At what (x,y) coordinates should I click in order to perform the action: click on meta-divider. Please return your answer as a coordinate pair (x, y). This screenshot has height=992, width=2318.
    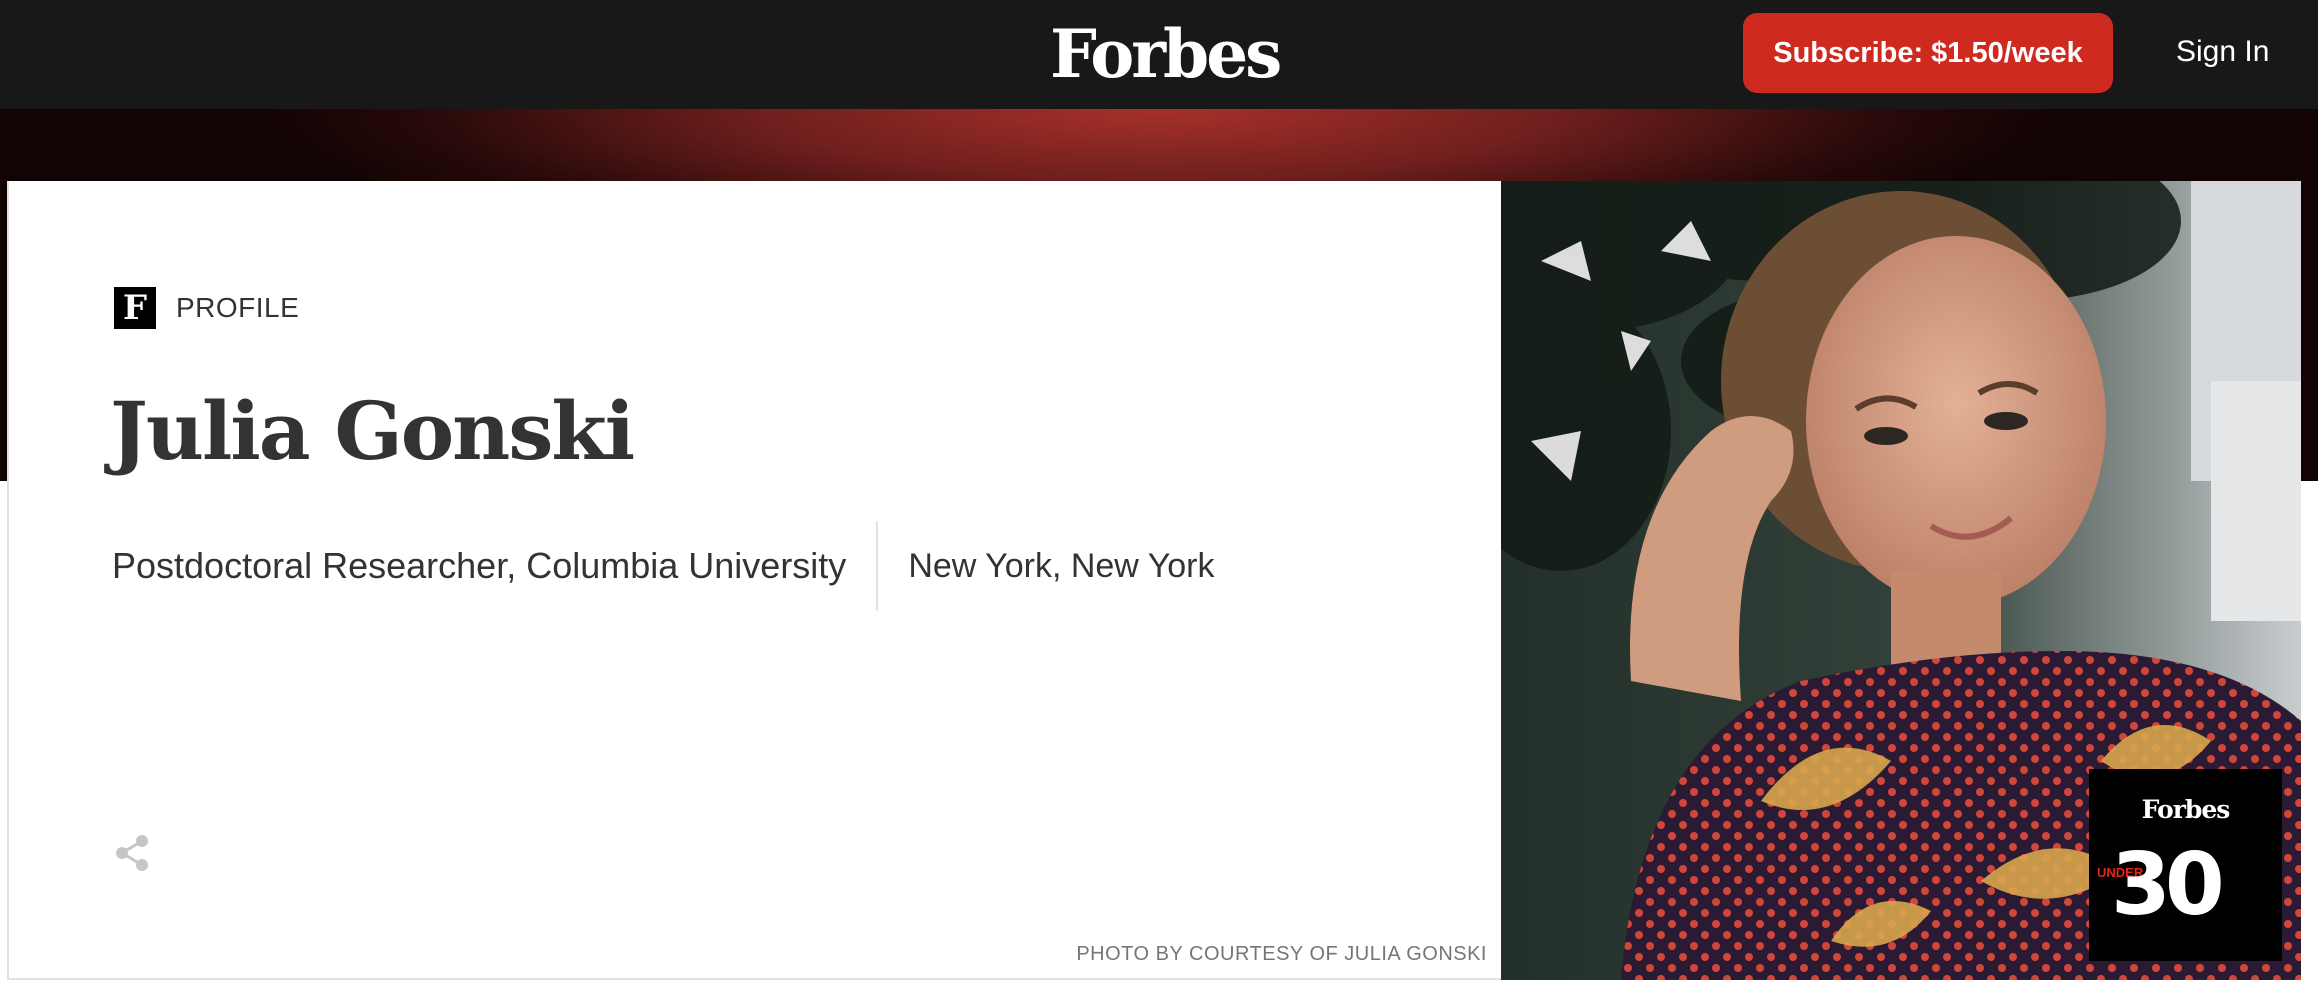
    Looking at the image, I should click on (877, 566).